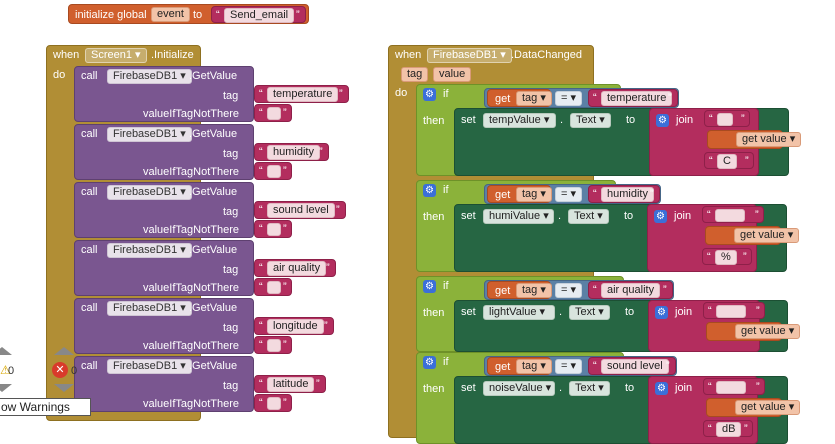 This screenshot has width=835, height=444. I want to click on tag-text-block: “ longitude ”, so click(294, 326).